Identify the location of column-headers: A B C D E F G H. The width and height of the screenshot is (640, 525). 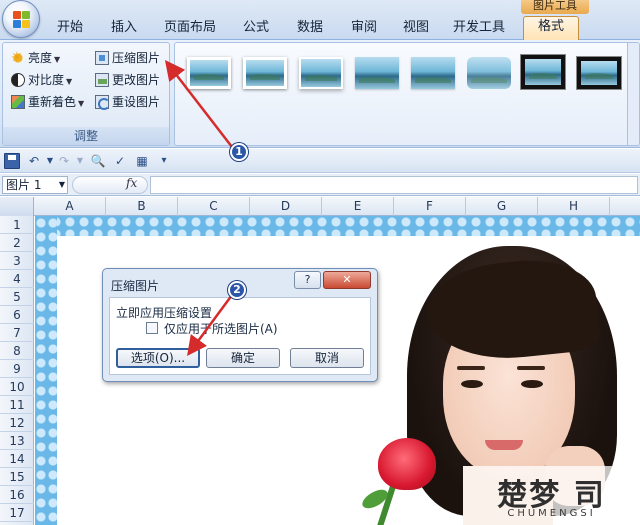
(320, 206).